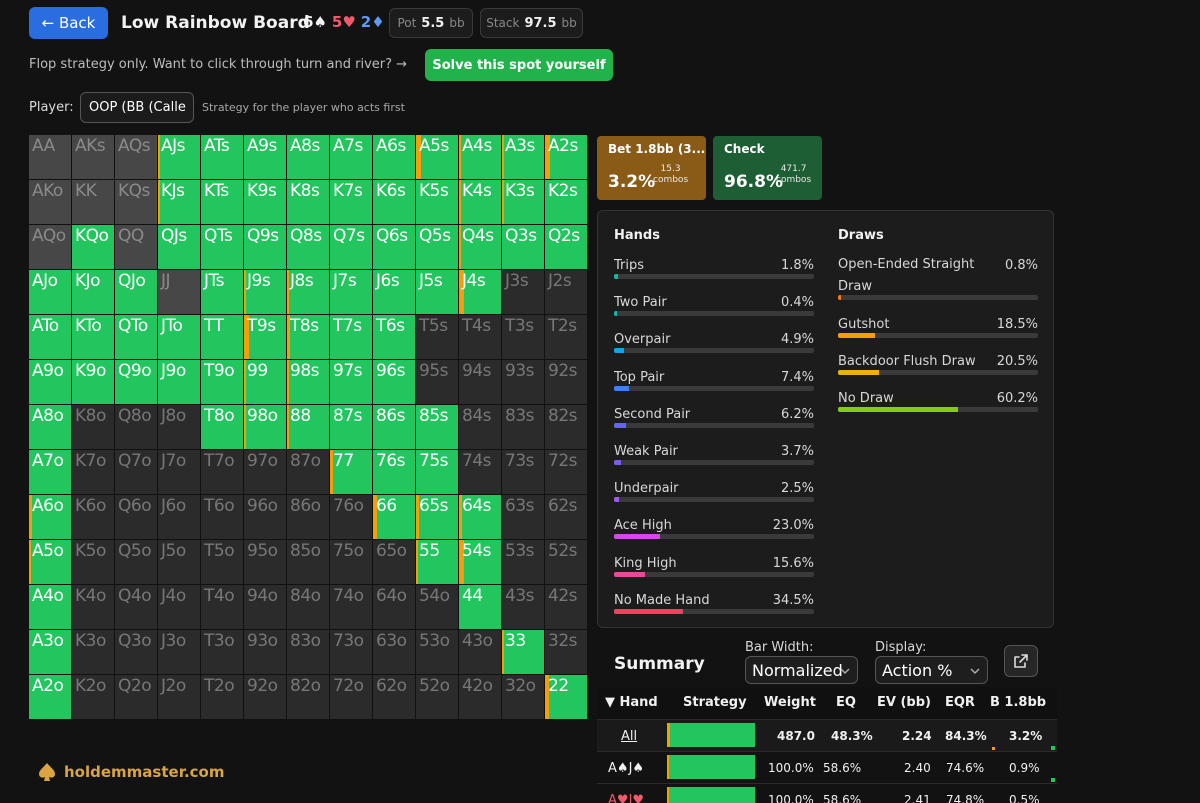  Describe the element at coordinates (179, 517) in the screenshot. I see `hand-cell-j6o: J6o` at that location.